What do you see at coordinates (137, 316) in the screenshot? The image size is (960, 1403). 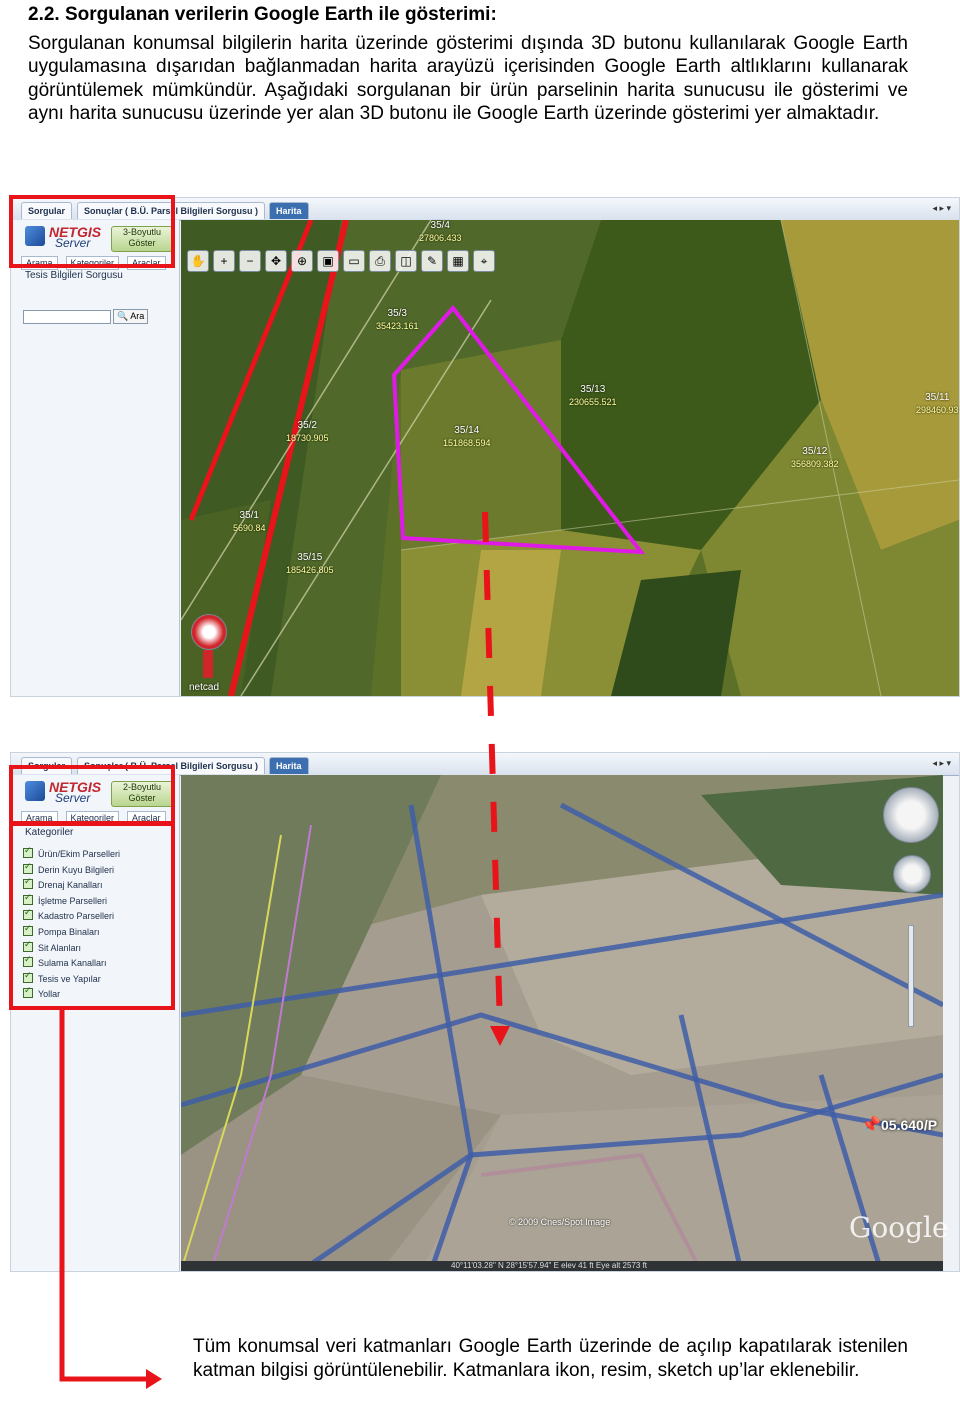 I see `search-button-label: Ara` at bounding box center [137, 316].